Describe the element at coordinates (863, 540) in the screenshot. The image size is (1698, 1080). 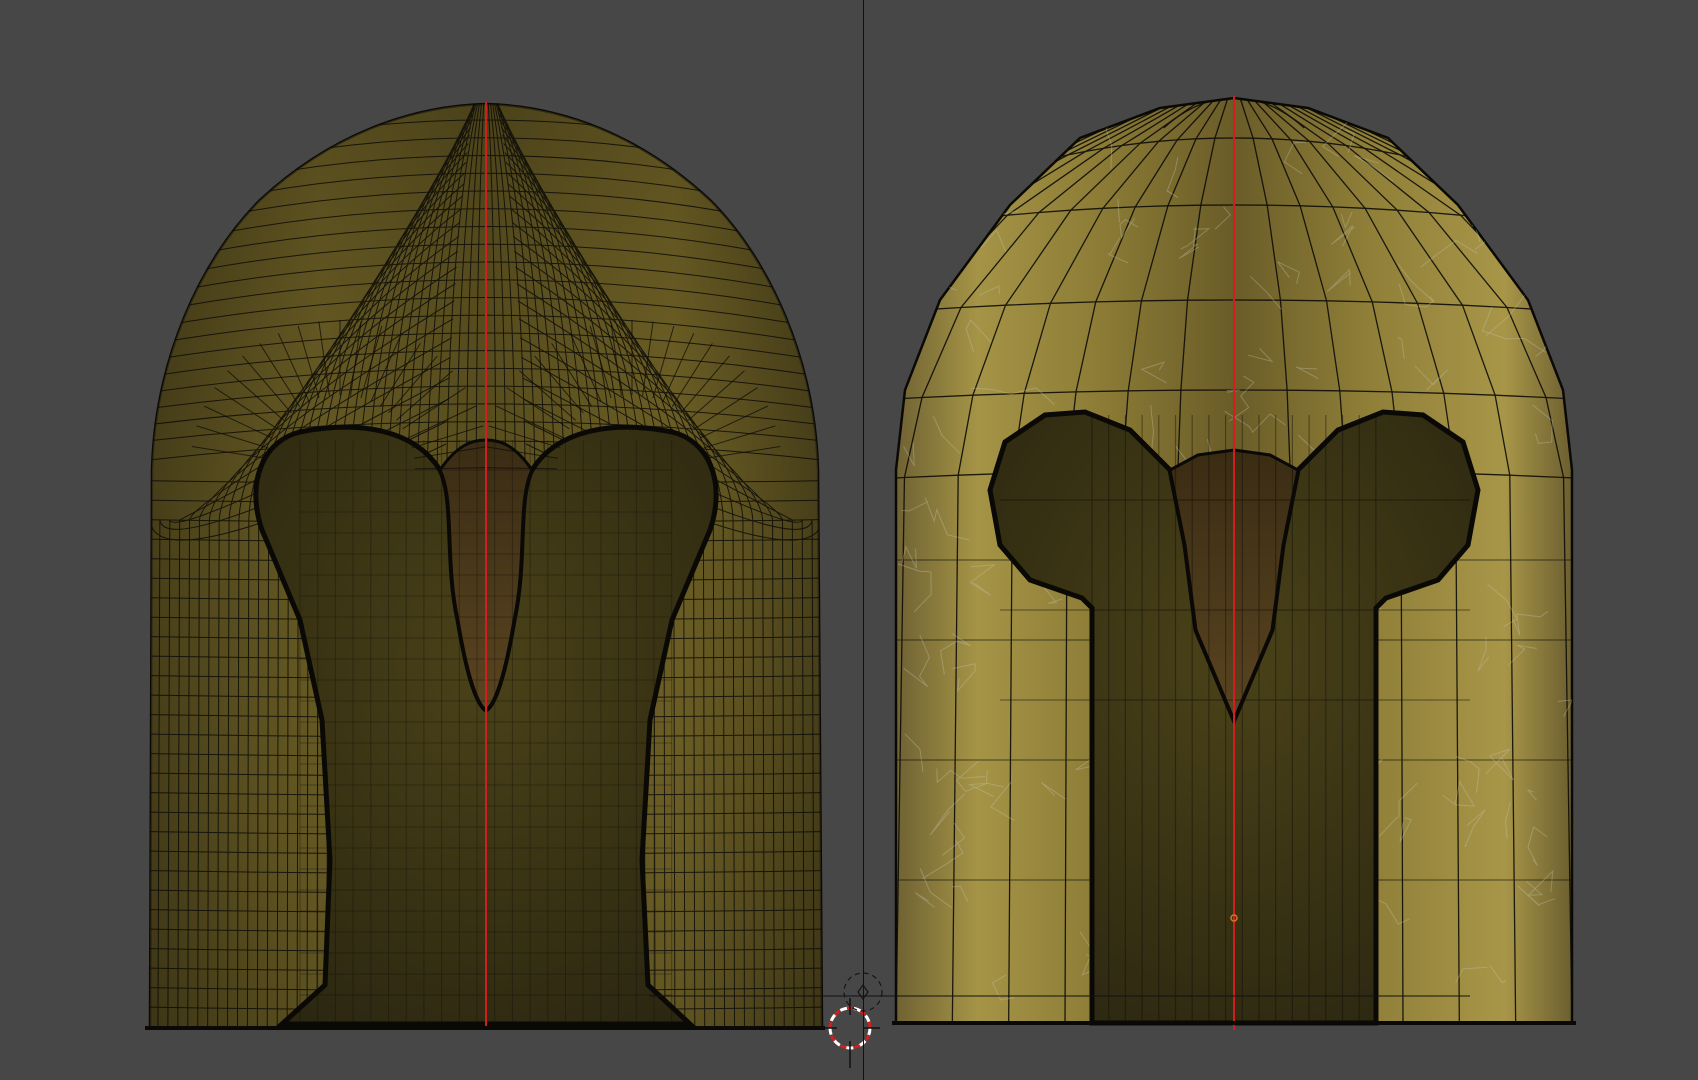
I see `viewport-split-divider` at that location.